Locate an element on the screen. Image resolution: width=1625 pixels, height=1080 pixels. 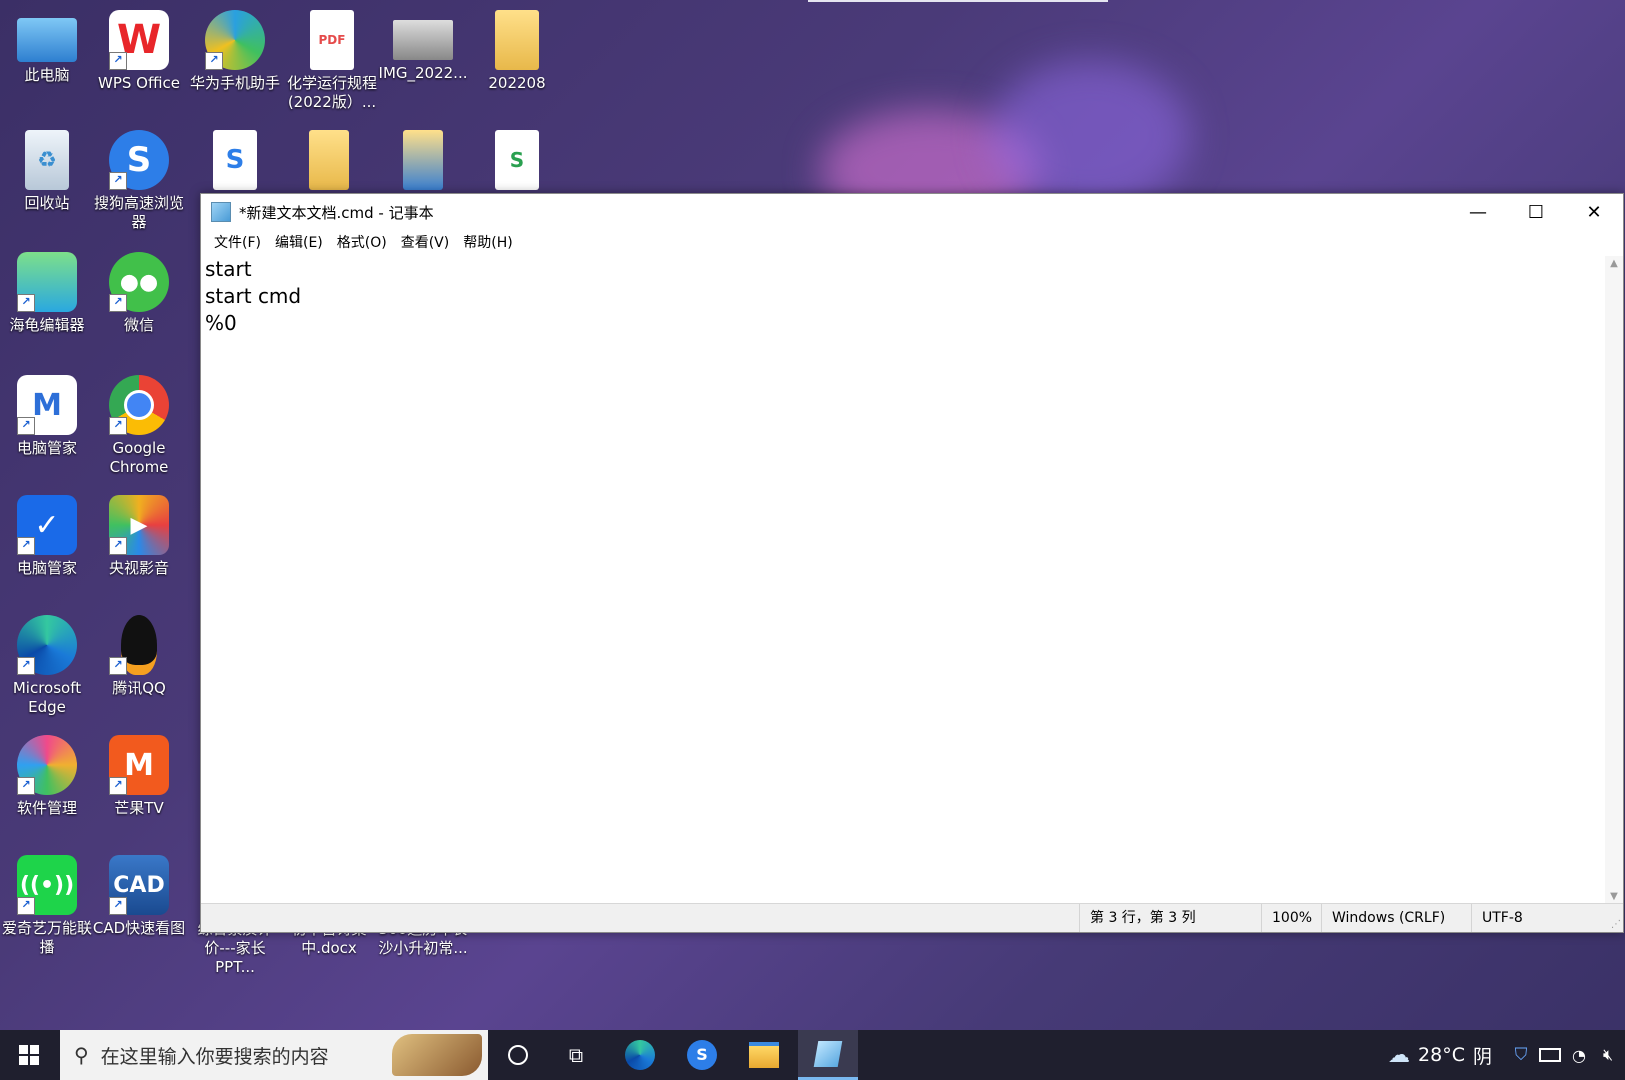
chrome-center-icon is located at coordinates (139, 405).